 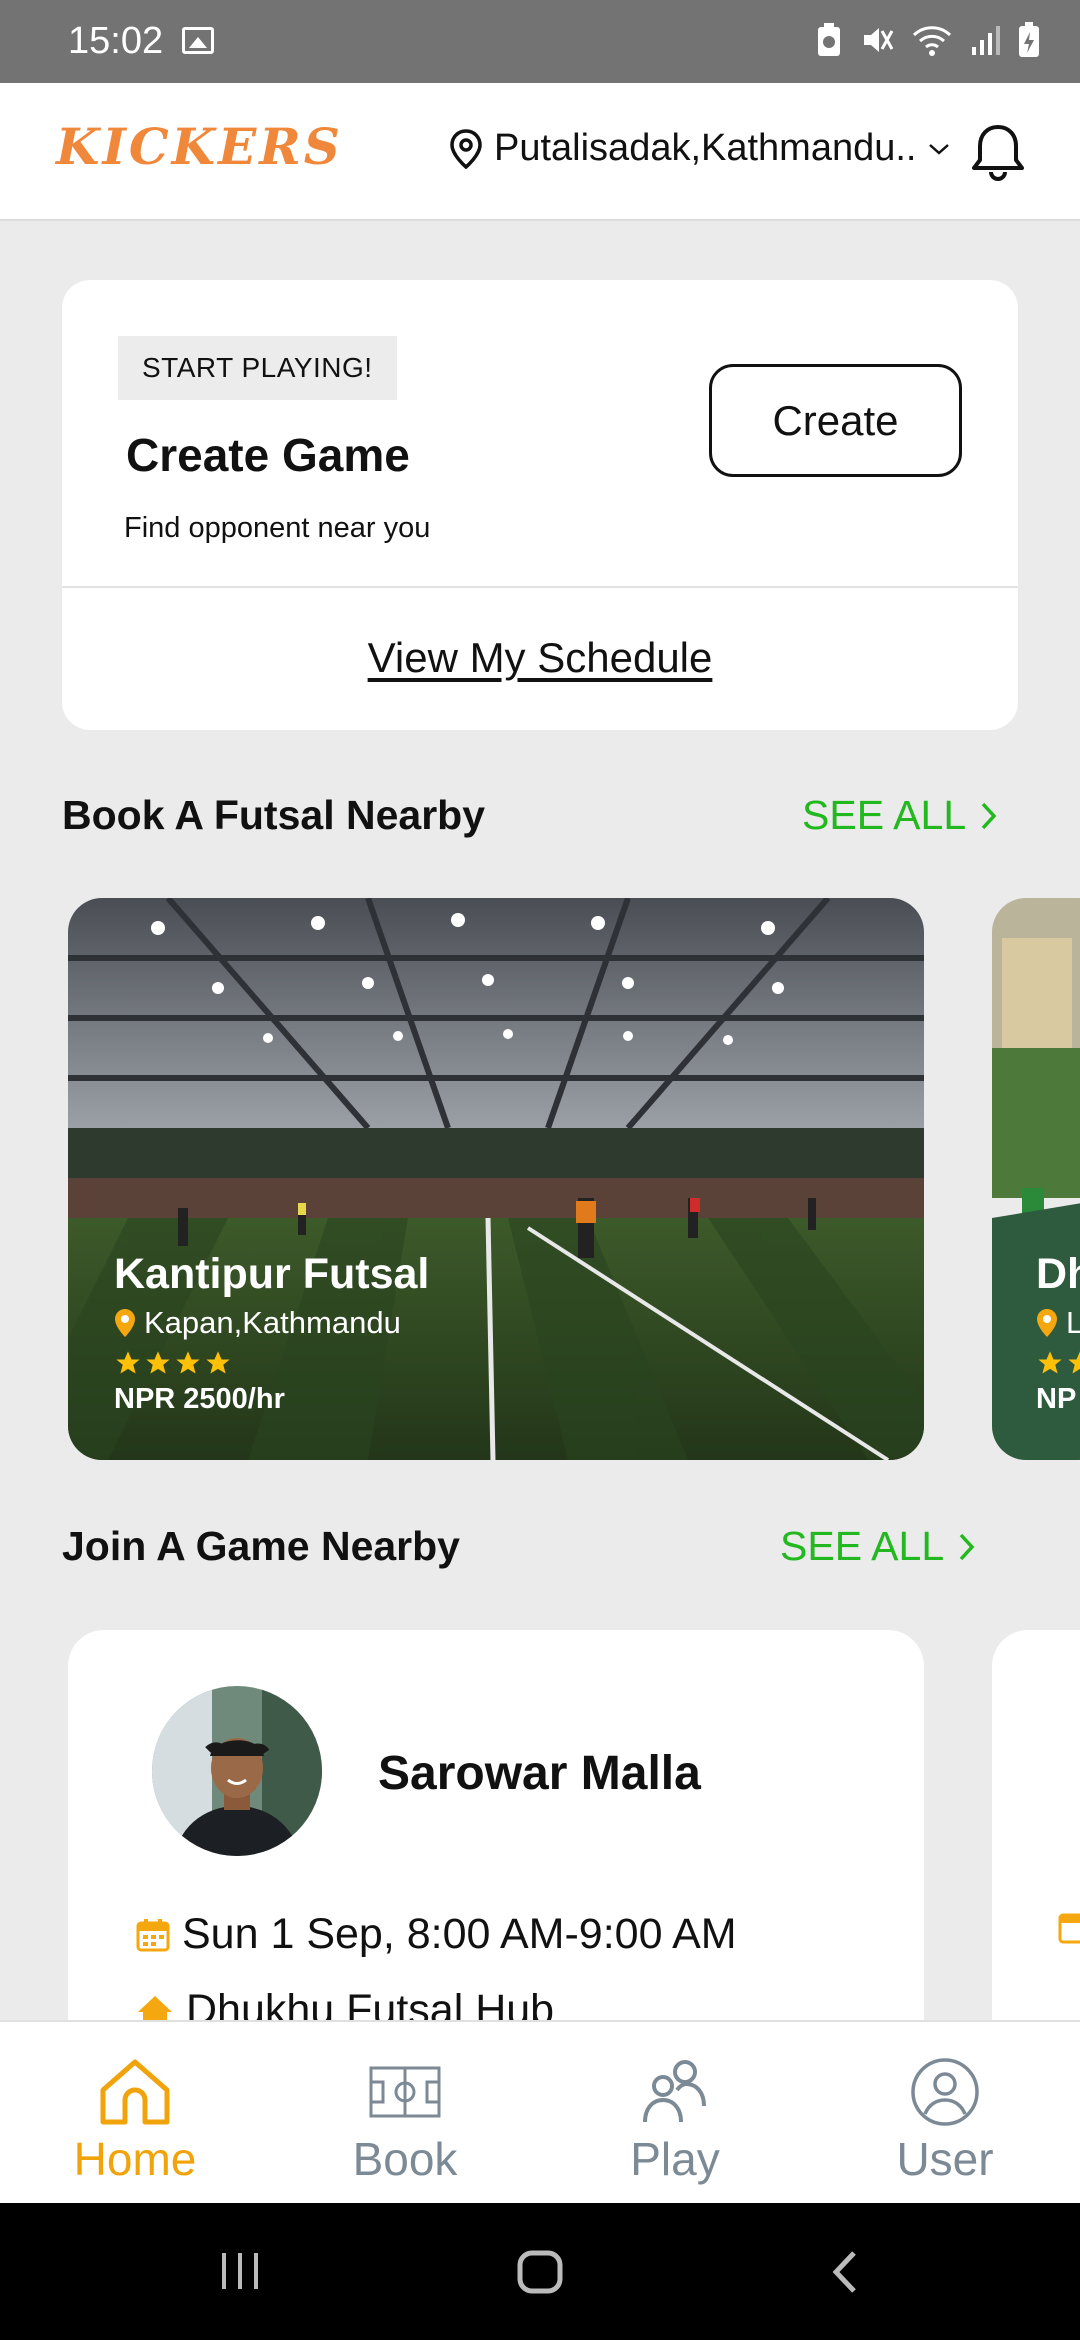 What do you see at coordinates (945, 2092) in the screenshot?
I see `user-icon` at bounding box center [945, 2092].